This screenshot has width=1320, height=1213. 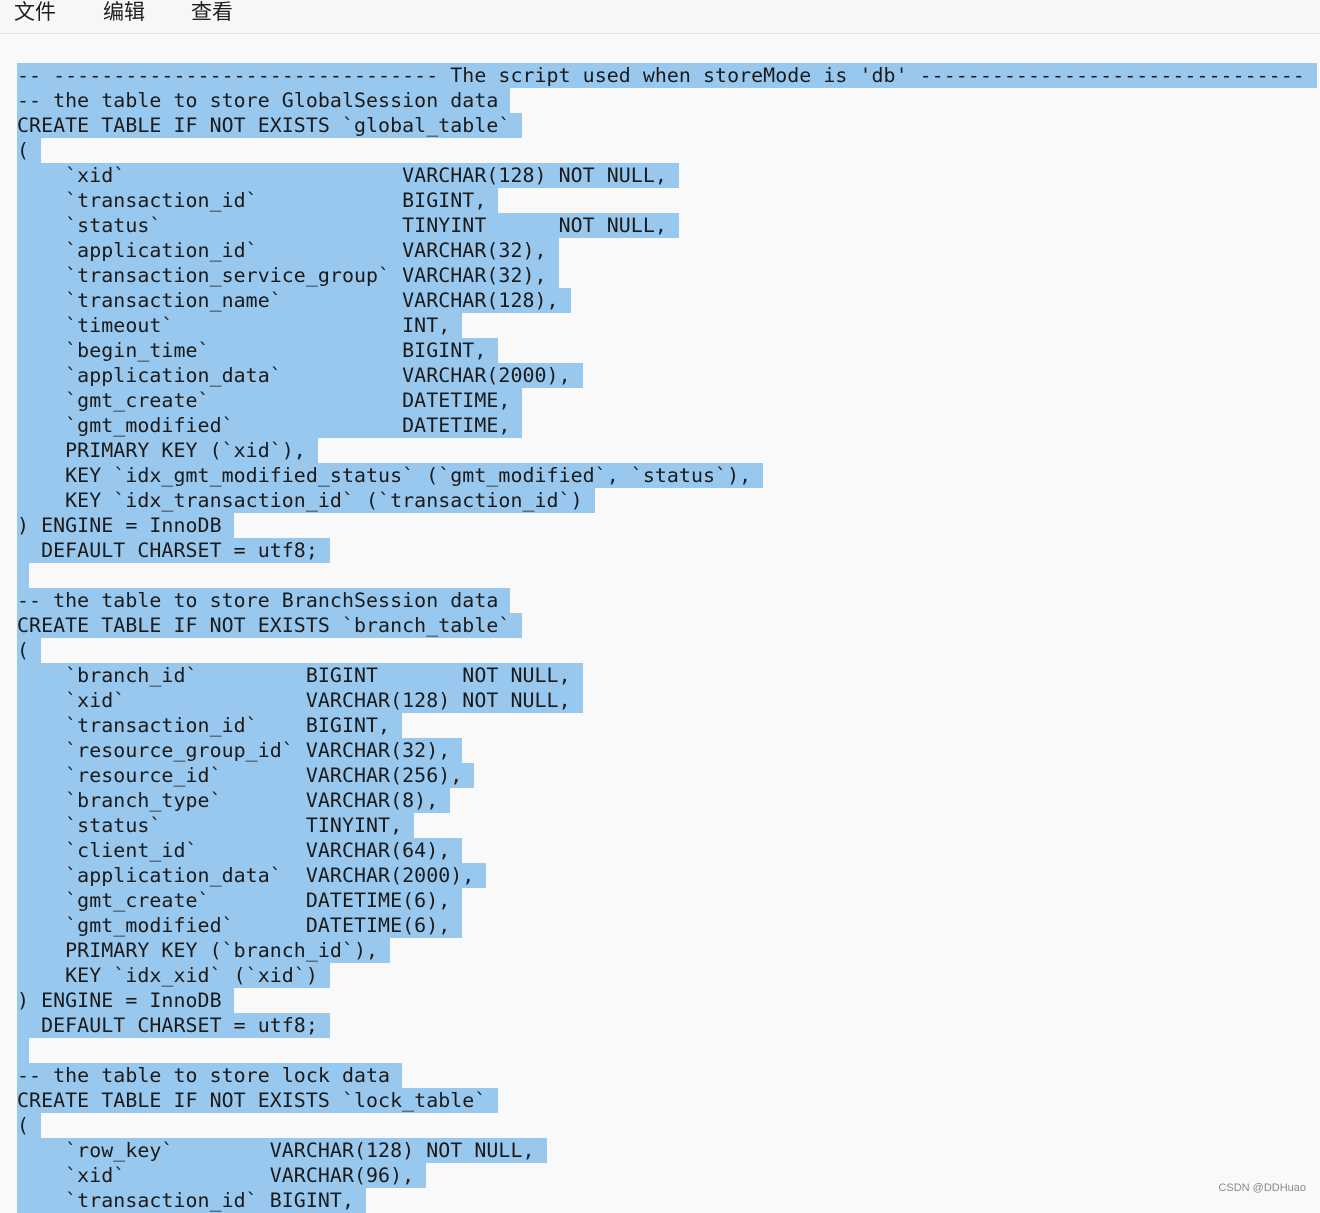 What do you see at coordinates (239, 925) in the screenshot?
I see `selected-text: `gmt_modified` DATETIME(6),` at bounding box center [239, 925].